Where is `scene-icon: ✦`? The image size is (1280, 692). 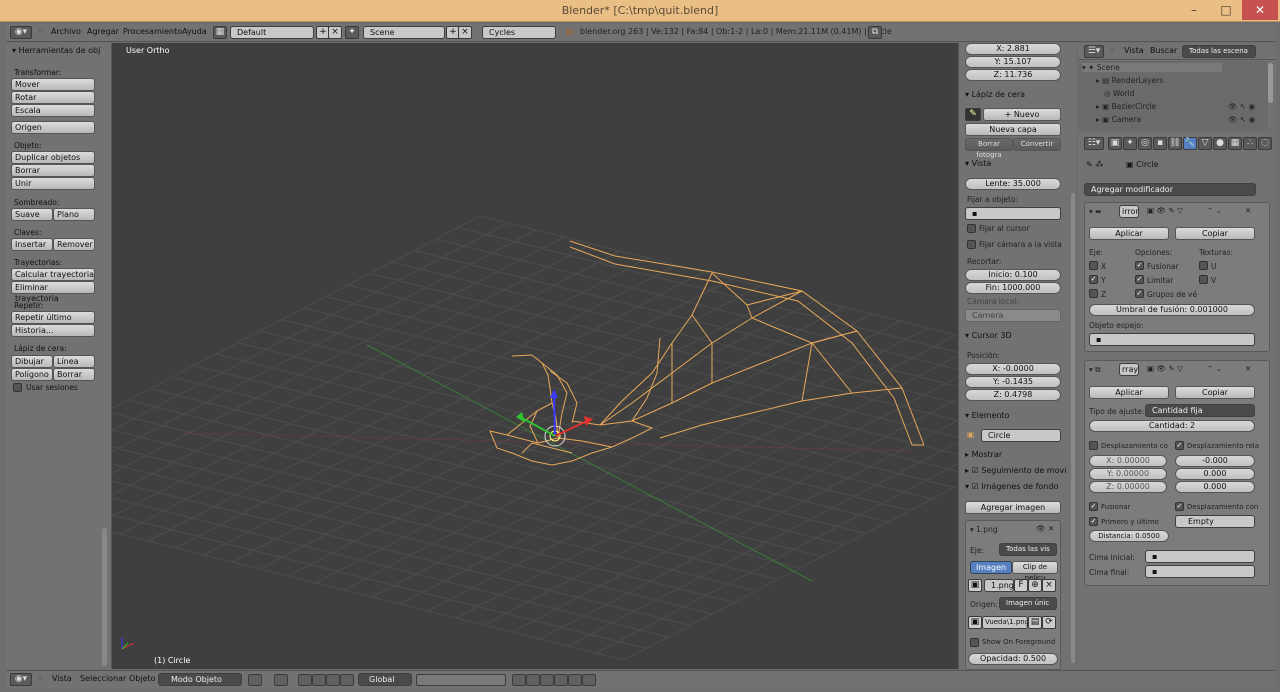 scene-icon: ✦ is located at coordinates (352, 32).